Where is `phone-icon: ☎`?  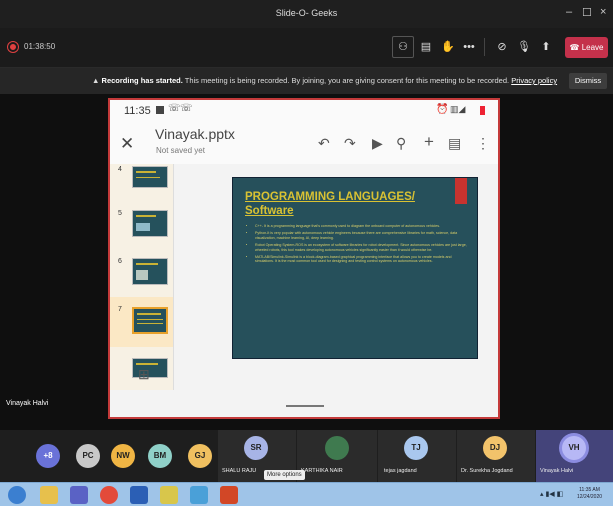
phone-icon: ☎ is located at coordinates (574, 47).